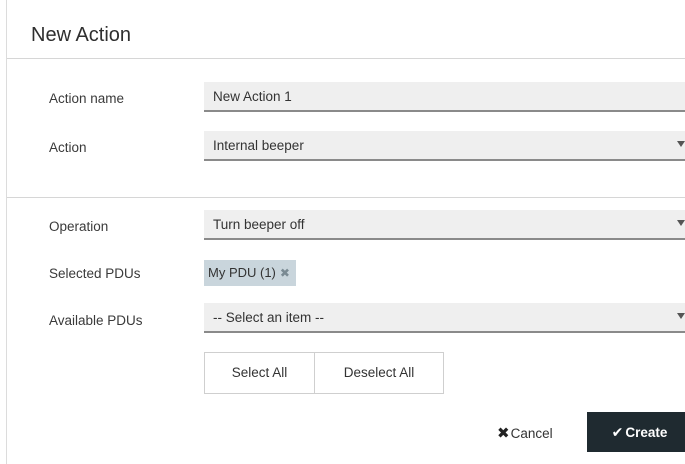  I want to click on create-button-label: Create, so click(646, 432).